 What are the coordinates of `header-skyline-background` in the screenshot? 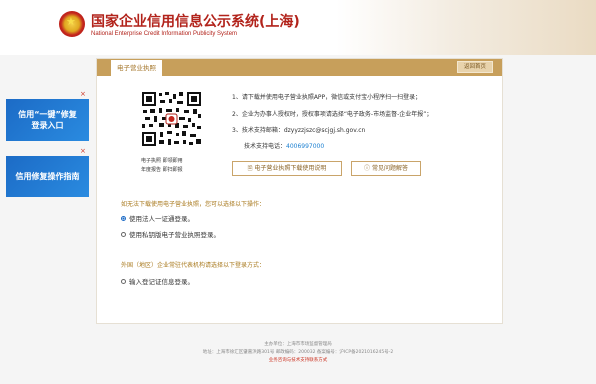 It's located at (466, 27).